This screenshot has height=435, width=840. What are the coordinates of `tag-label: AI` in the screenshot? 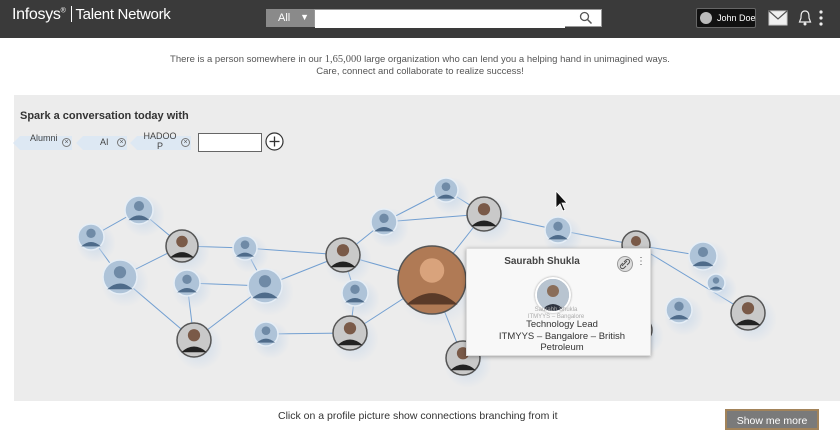 It's located at (104, 142).